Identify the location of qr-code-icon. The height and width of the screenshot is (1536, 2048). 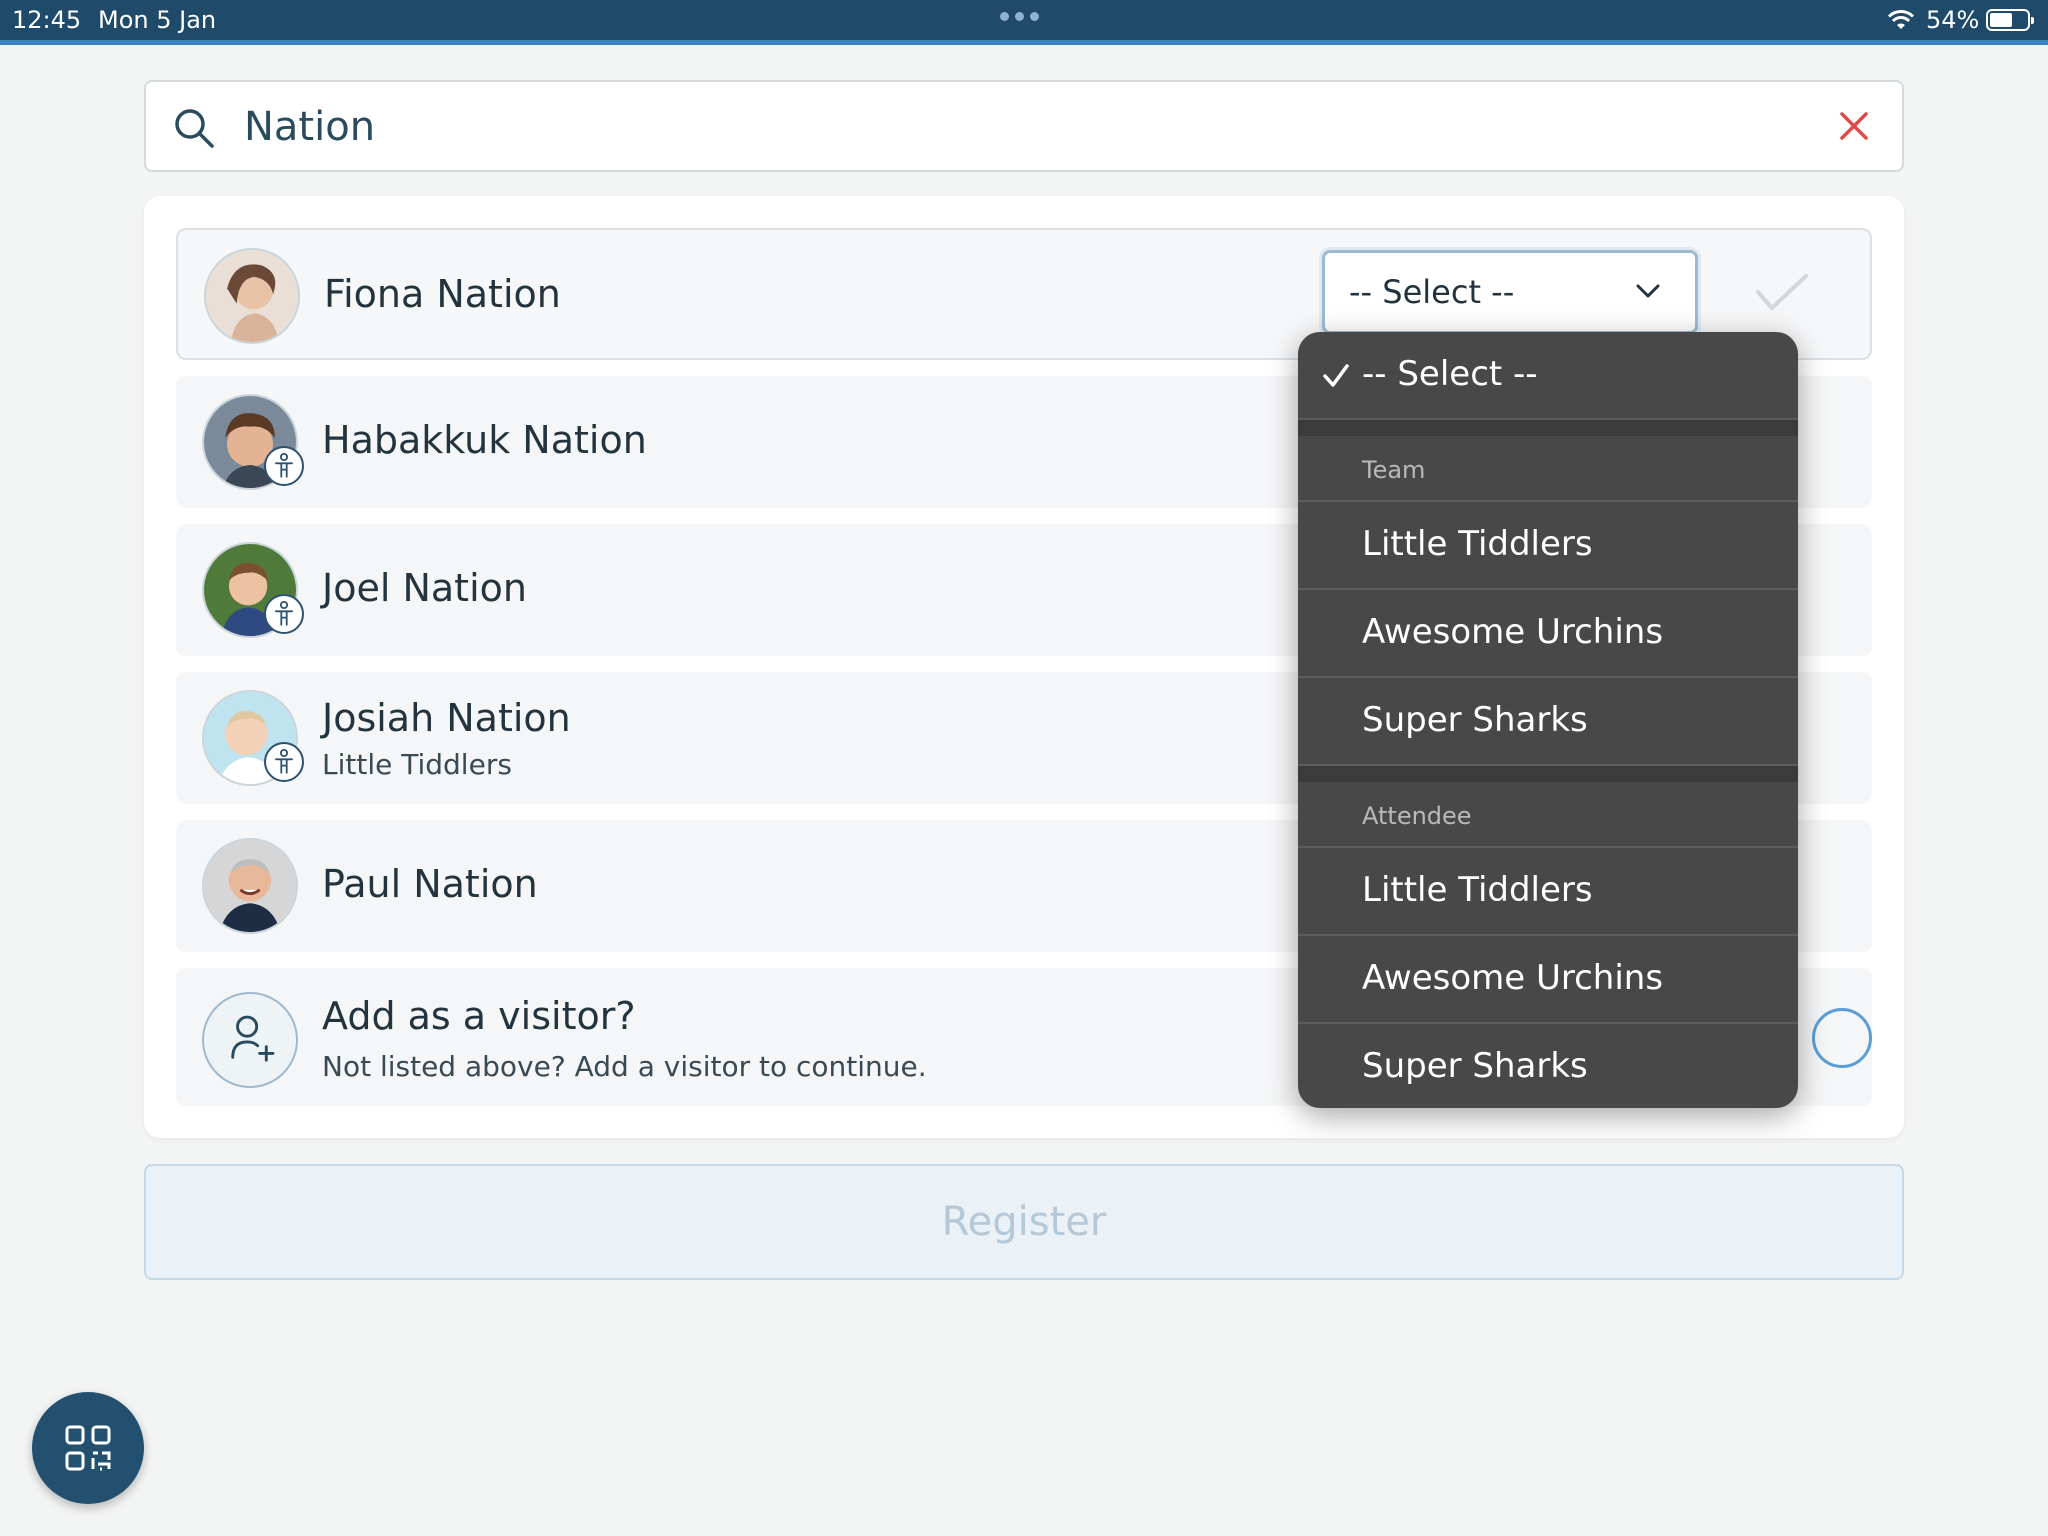
(88, 1448).